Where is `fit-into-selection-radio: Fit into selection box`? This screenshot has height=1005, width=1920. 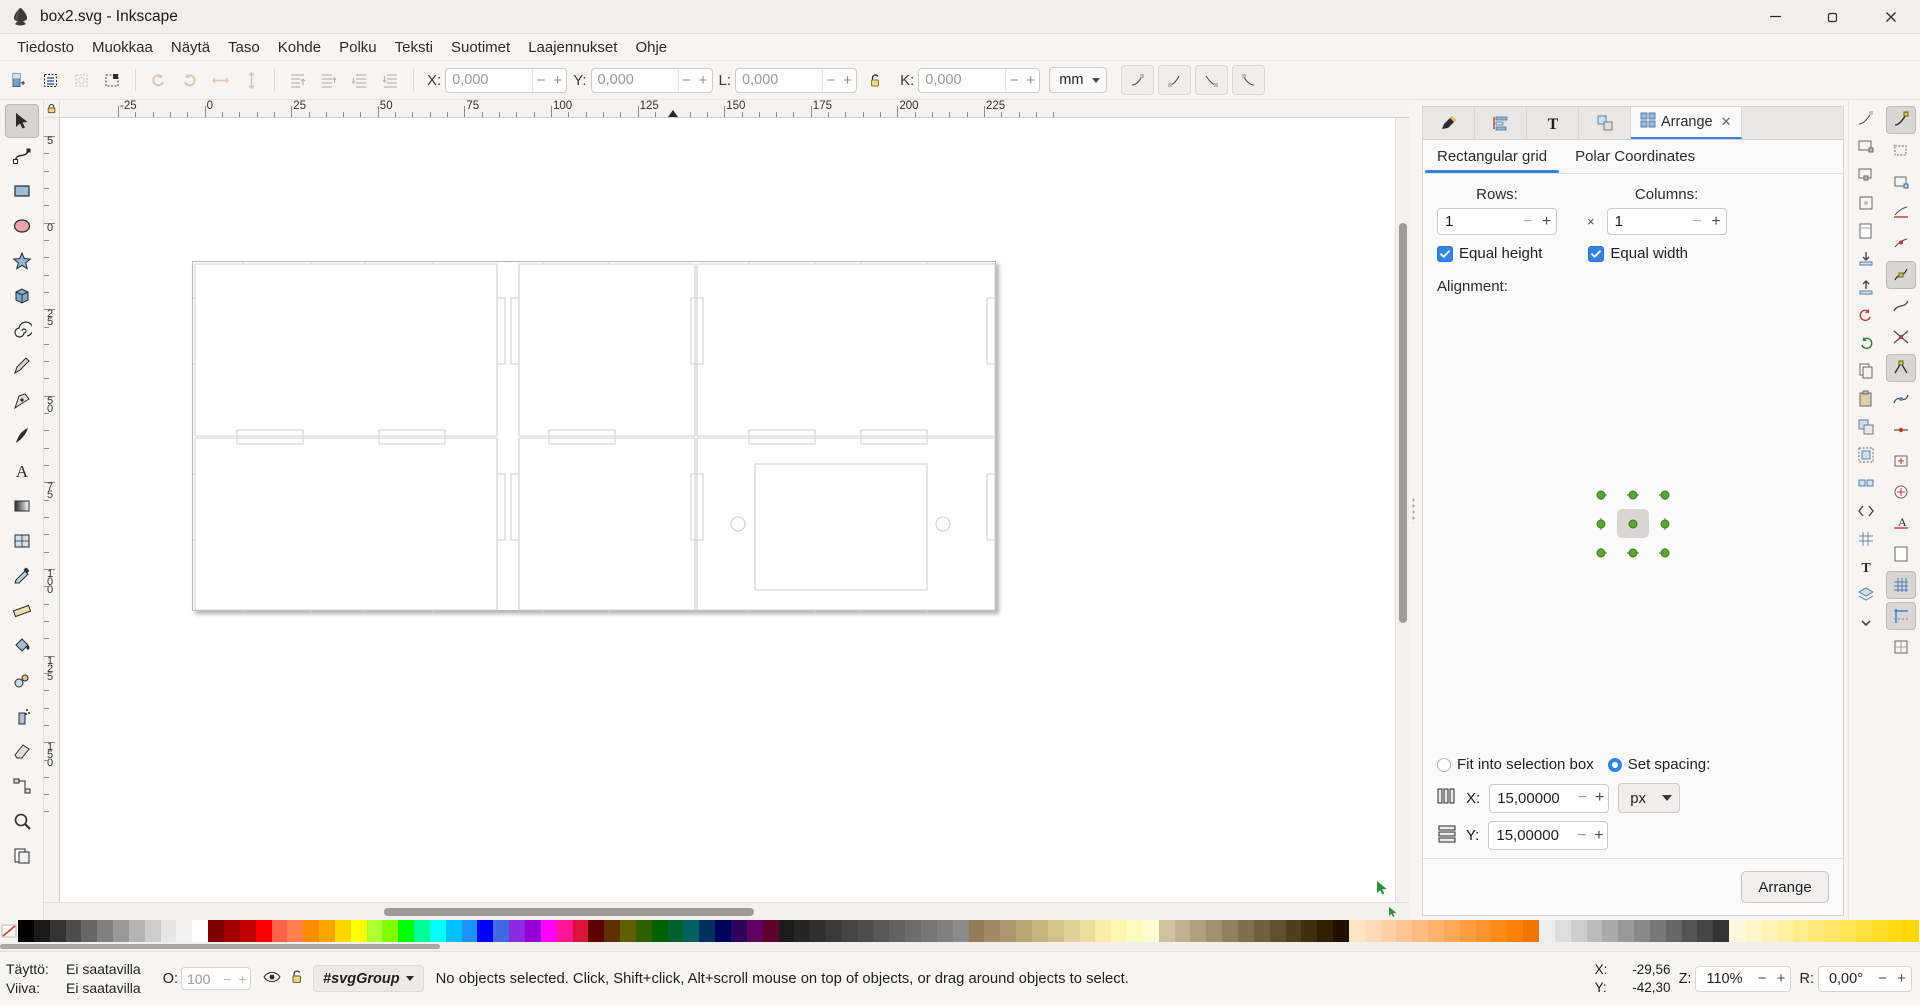 fit-into-selection-radio: Fit into selection box is located at coordinates (1515, 764).